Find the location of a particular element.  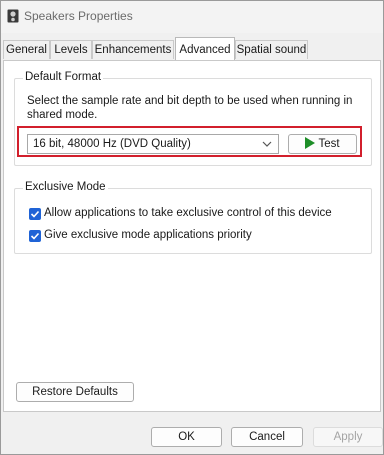

restore-defaults-button: Restore Defaults is located at coordinates (75, 392).